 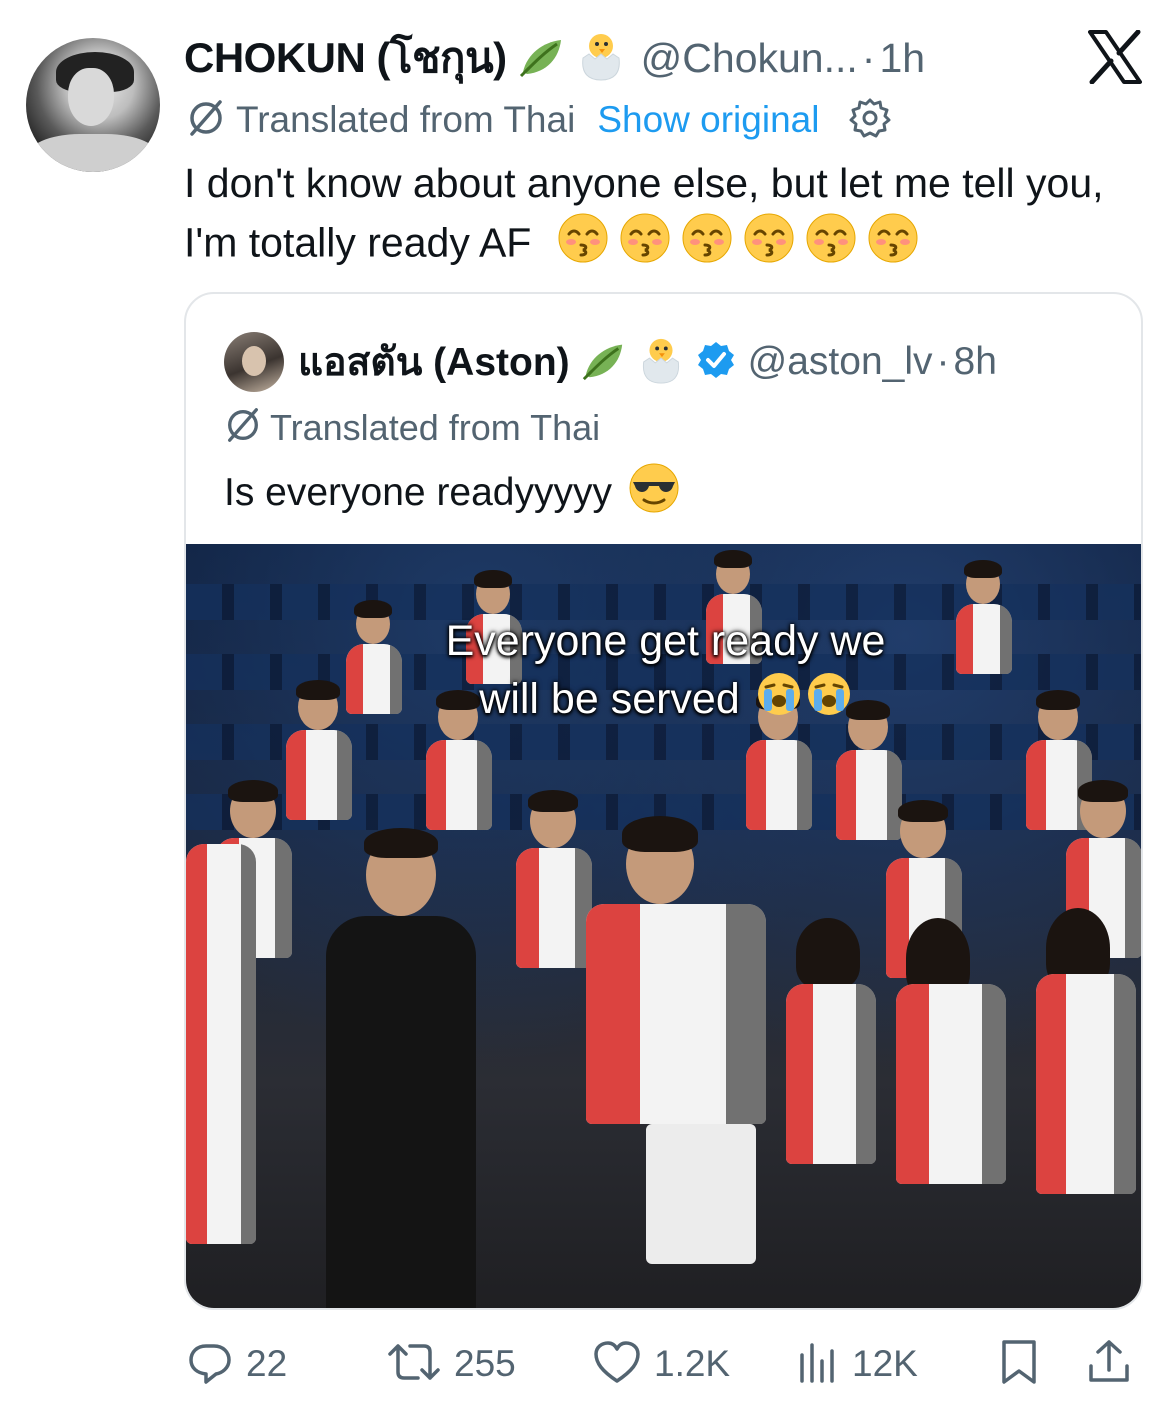 What do you see at coordinates (840, 362) in the screenshot?
I see `quote-author-handle: @aston_lv` at bounding box center [840, 362].